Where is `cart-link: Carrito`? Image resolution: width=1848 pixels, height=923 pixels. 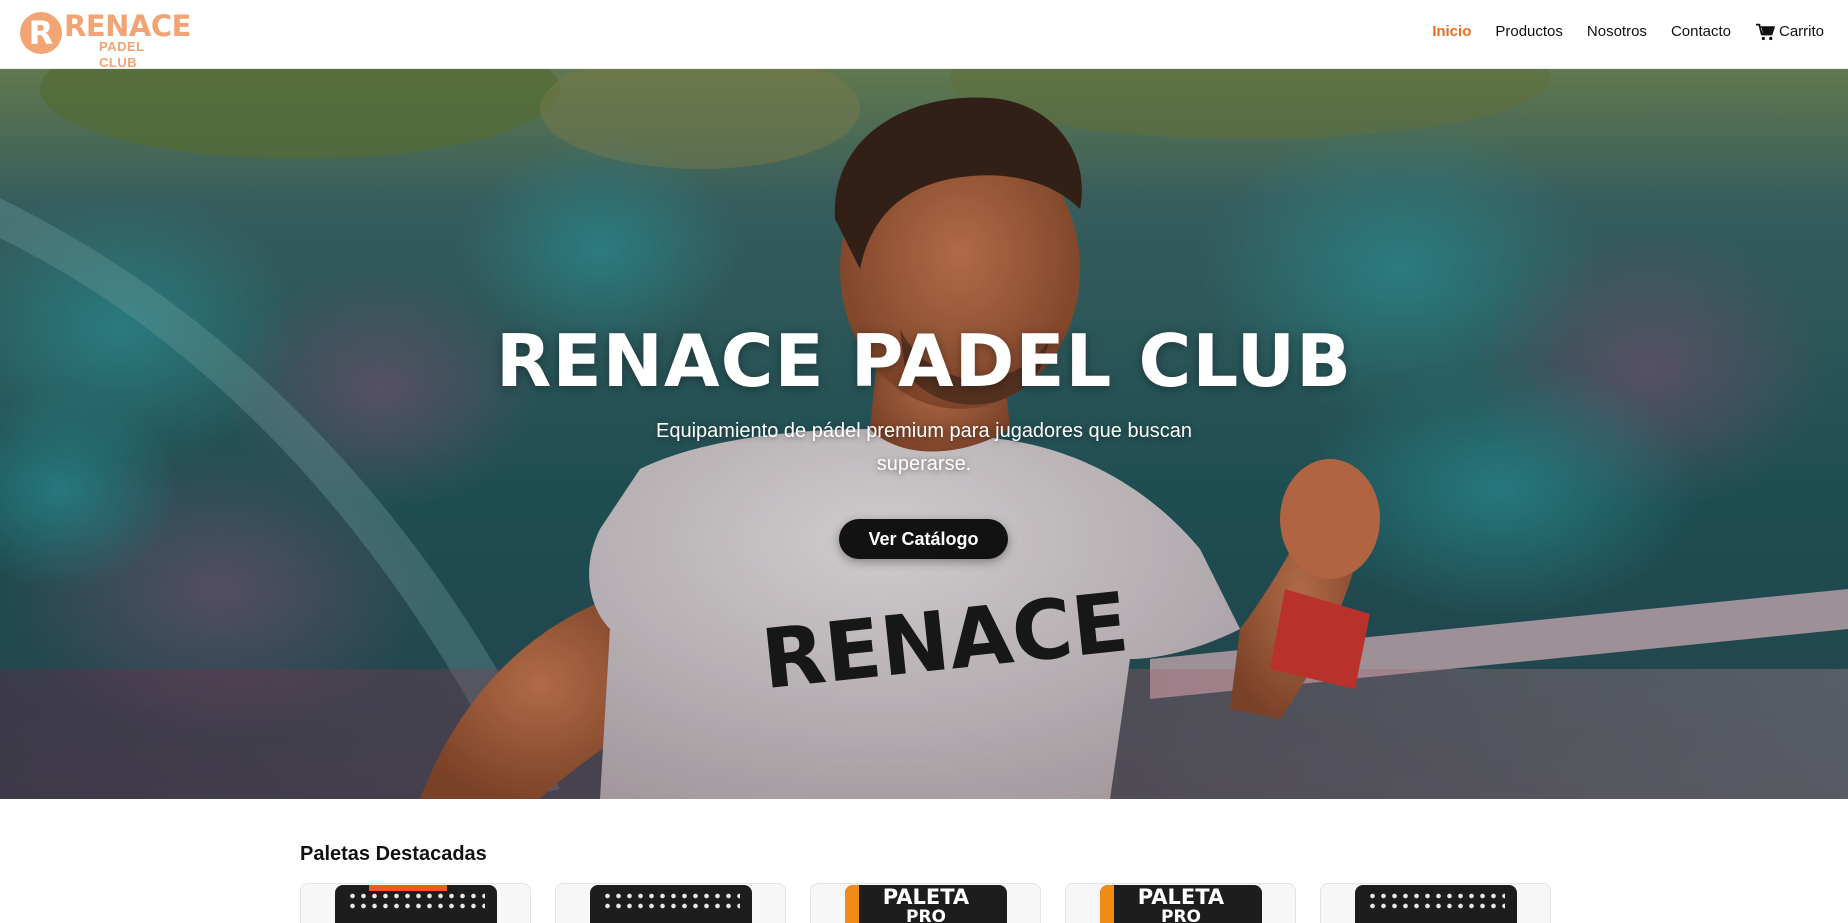
cart-link: Carrito is located at coordinates (1789, 32).